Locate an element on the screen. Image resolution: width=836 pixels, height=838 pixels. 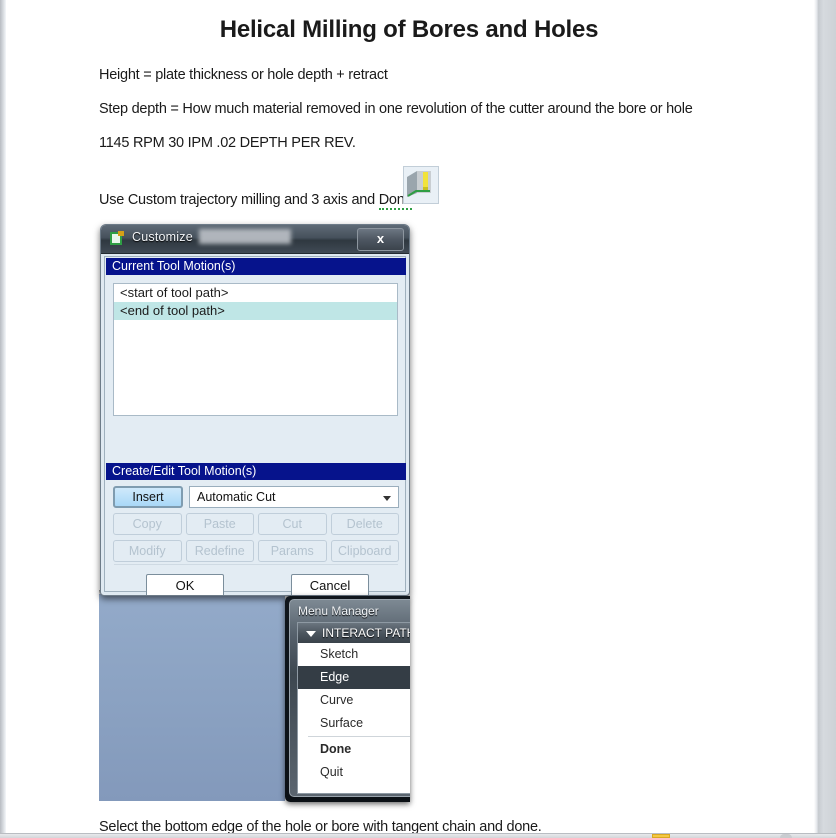
clipboard-button: Clipboard is located at coordinates (364, 551).